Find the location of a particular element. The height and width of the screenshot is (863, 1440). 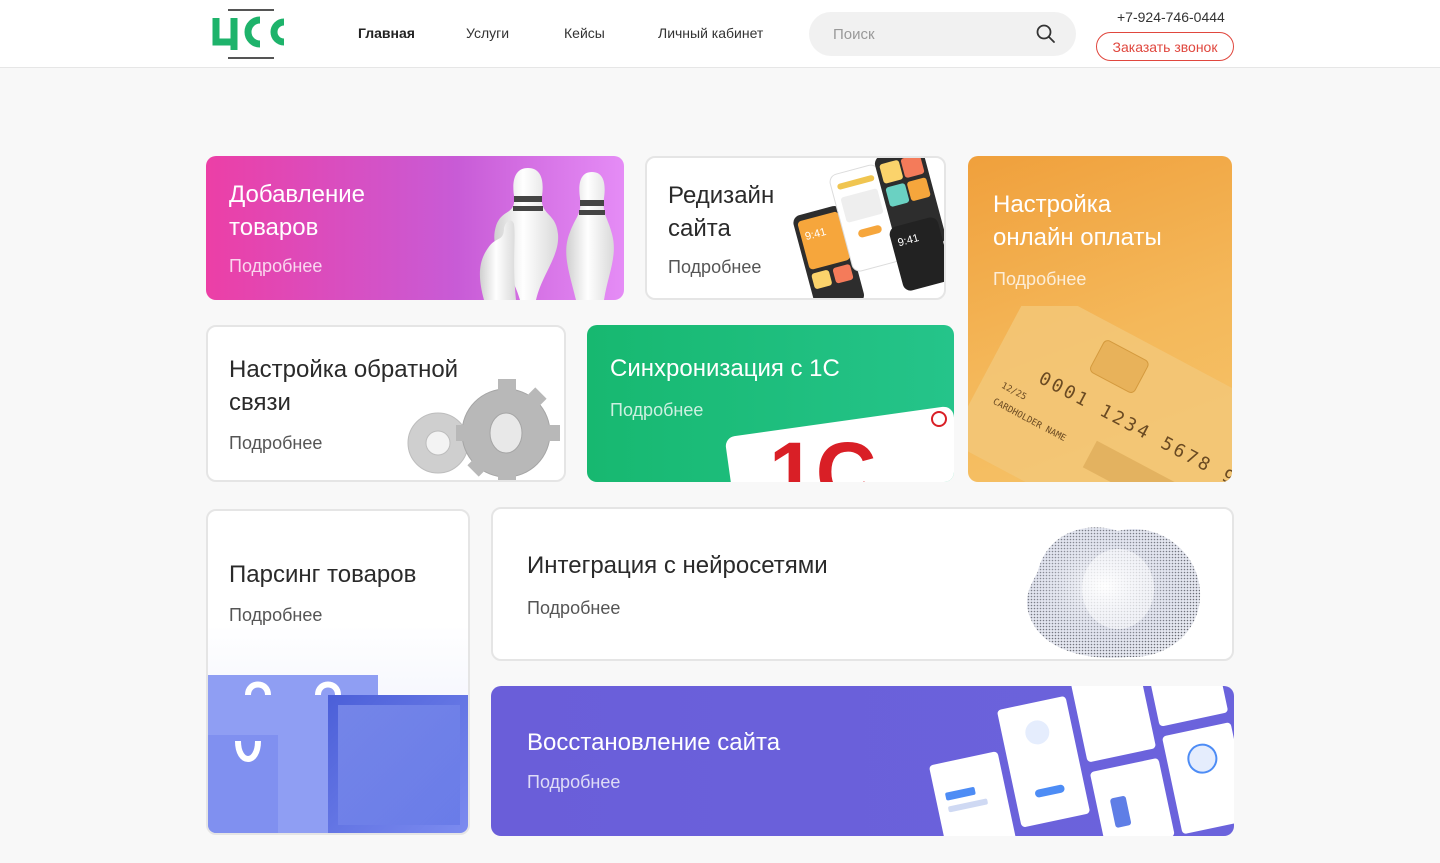

app-screens-icon is located at coordinates (1081, 761).